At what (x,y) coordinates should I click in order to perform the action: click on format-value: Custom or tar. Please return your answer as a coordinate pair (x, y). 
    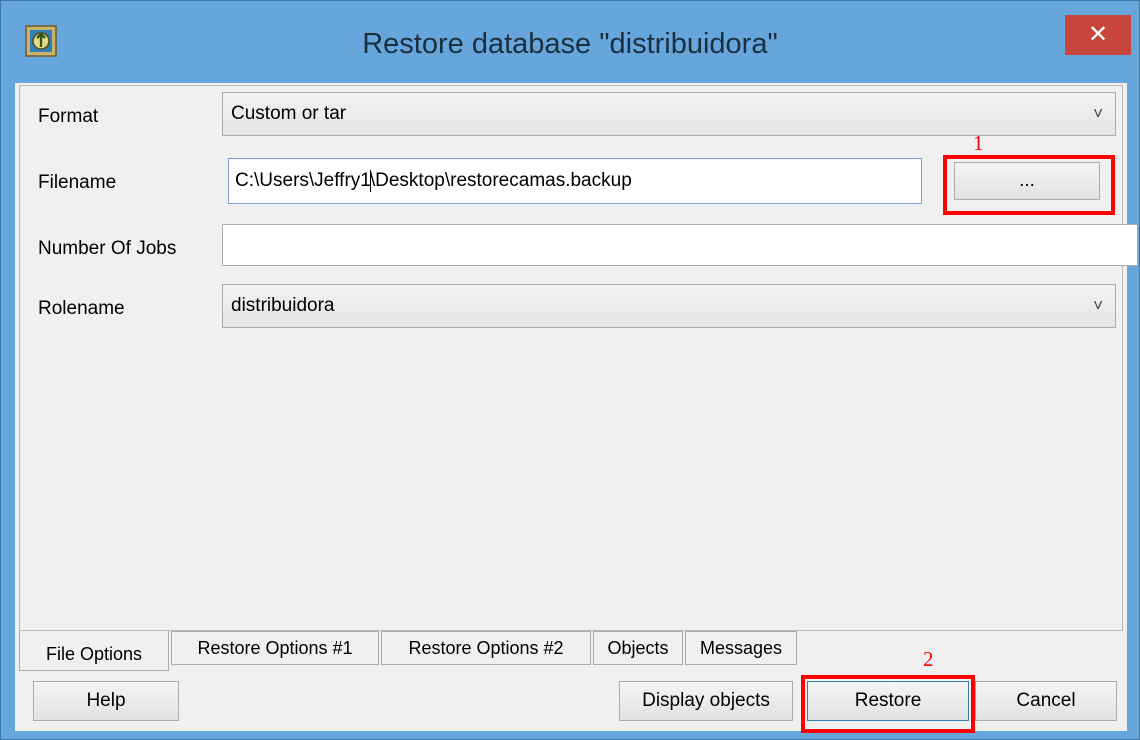
    Looking at the image, I should click on (289, 113).